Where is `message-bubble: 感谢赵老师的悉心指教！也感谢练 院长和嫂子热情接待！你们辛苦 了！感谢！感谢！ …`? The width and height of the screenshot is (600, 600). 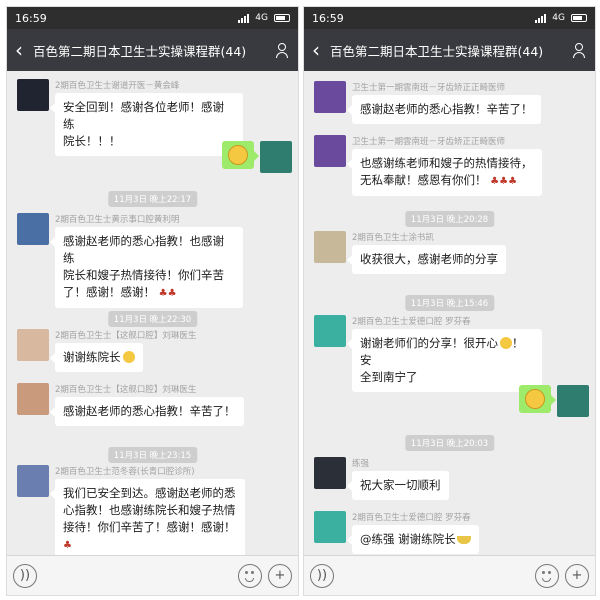 message-bubble: 感谢赵老师的悉心指教！也感谢练 院长和嫂子热情接待！你们辛苦 了！感谢！感谢！ … is located at coordinates (146, 267).